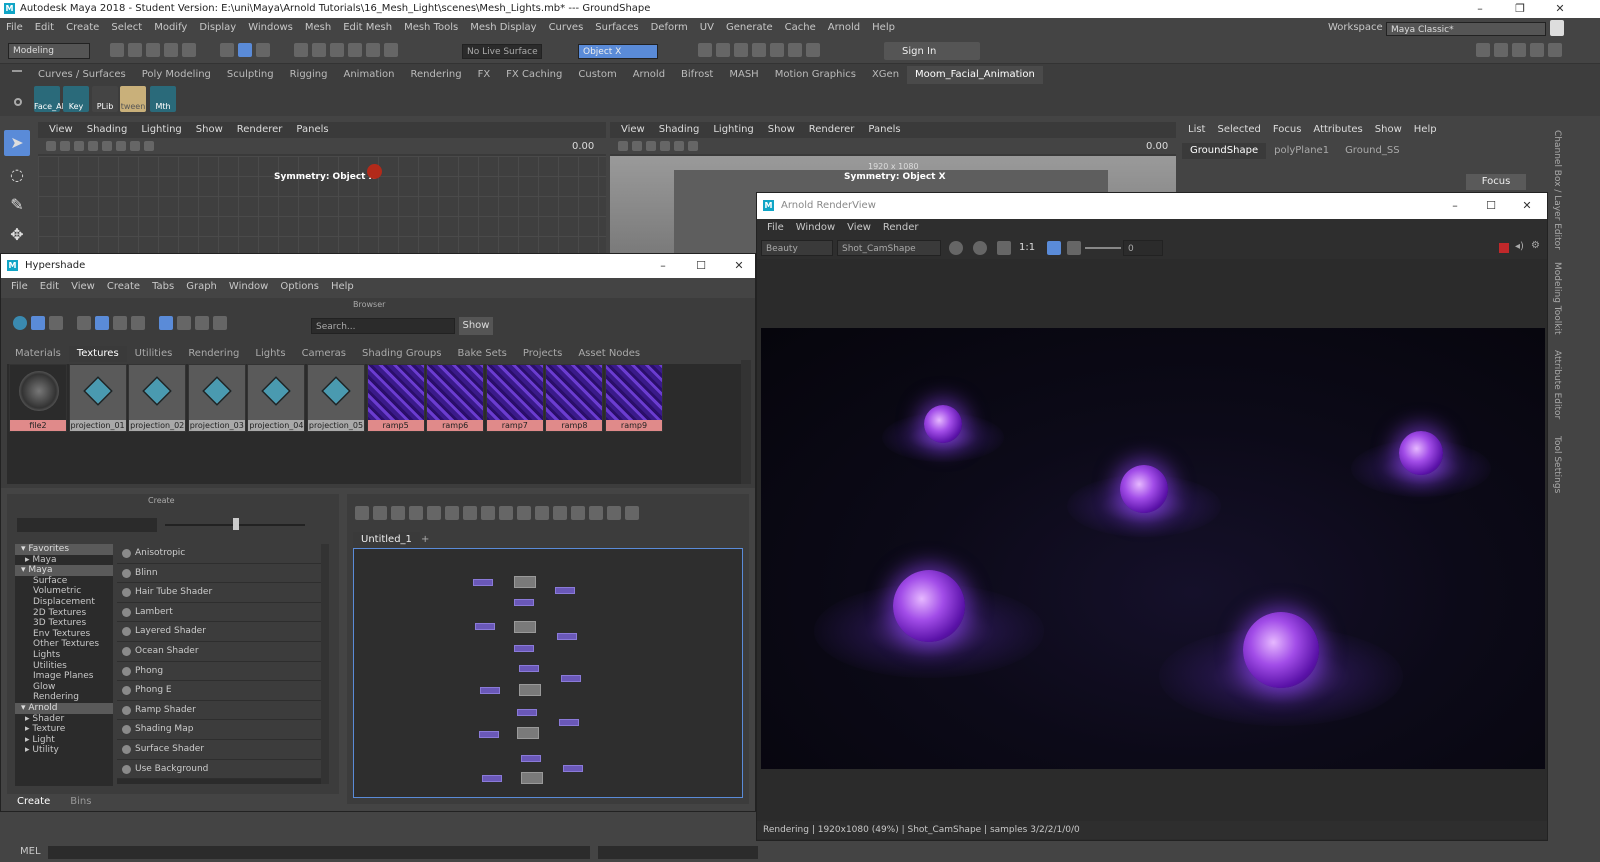 This screenshot has height=862, width=1600. What do you see at coordinates (1496, 182) in the screenshot?
I see `focus-button: Focus` at bounding box center [1496, 182].